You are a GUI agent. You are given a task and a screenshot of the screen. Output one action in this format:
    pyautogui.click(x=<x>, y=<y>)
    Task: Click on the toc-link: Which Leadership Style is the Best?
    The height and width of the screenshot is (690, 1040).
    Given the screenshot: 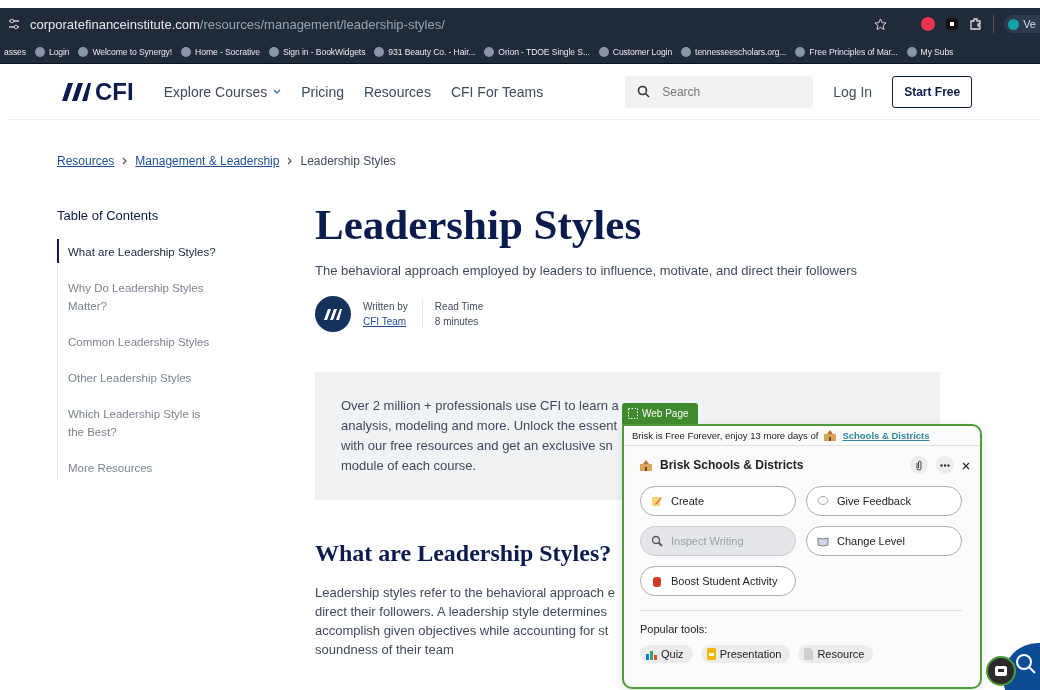 What is the action you would take?
    pyautogui.click(x=137, y=422)
    